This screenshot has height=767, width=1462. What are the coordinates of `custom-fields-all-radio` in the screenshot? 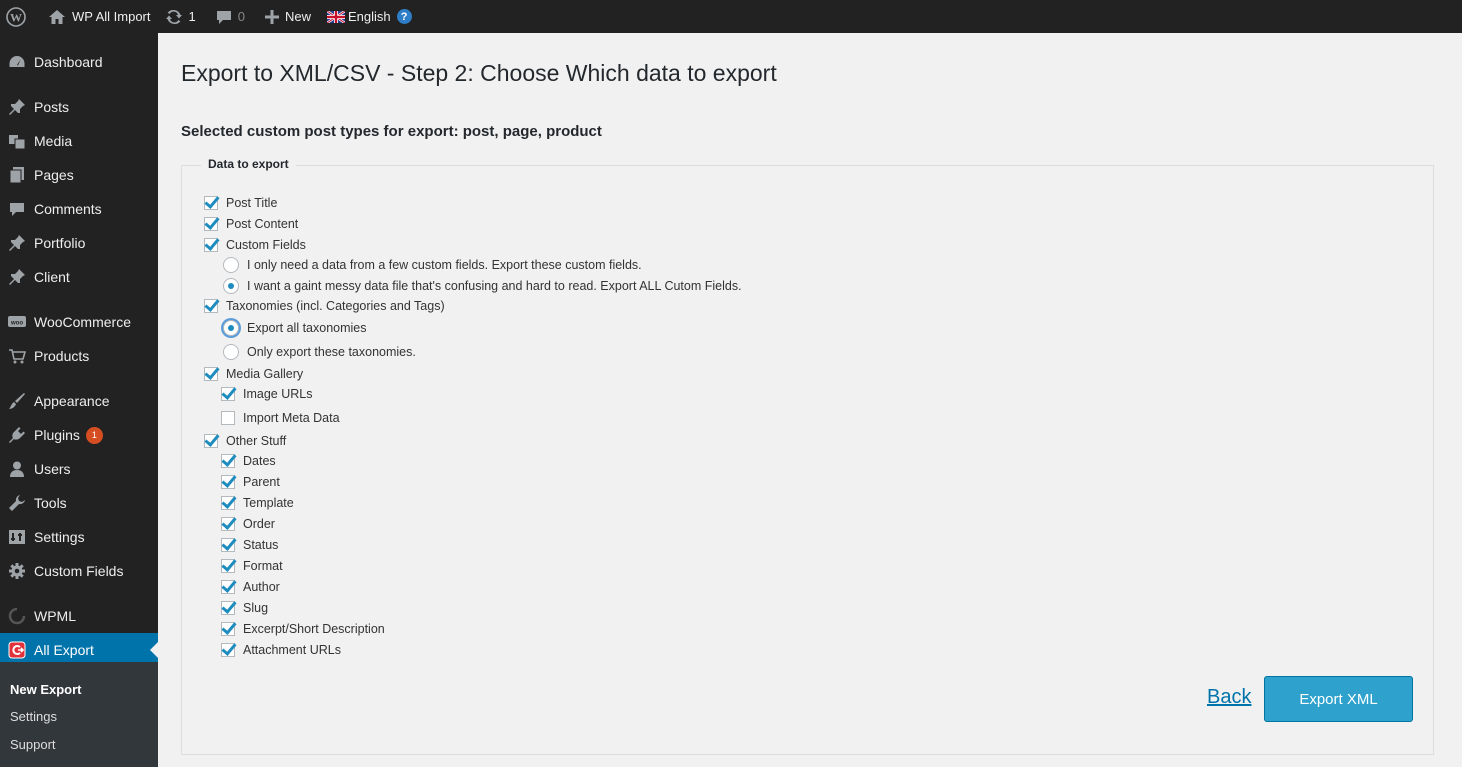 It's located at (231, 286).